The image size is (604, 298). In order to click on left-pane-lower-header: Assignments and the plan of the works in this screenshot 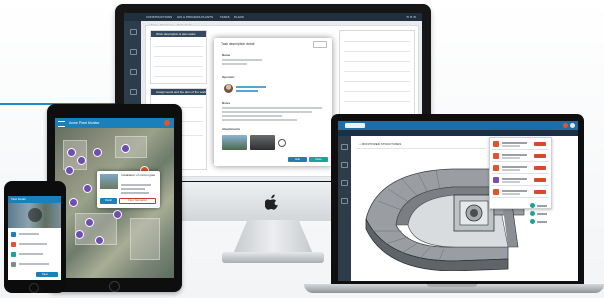, I will do `click(179, 92)`.